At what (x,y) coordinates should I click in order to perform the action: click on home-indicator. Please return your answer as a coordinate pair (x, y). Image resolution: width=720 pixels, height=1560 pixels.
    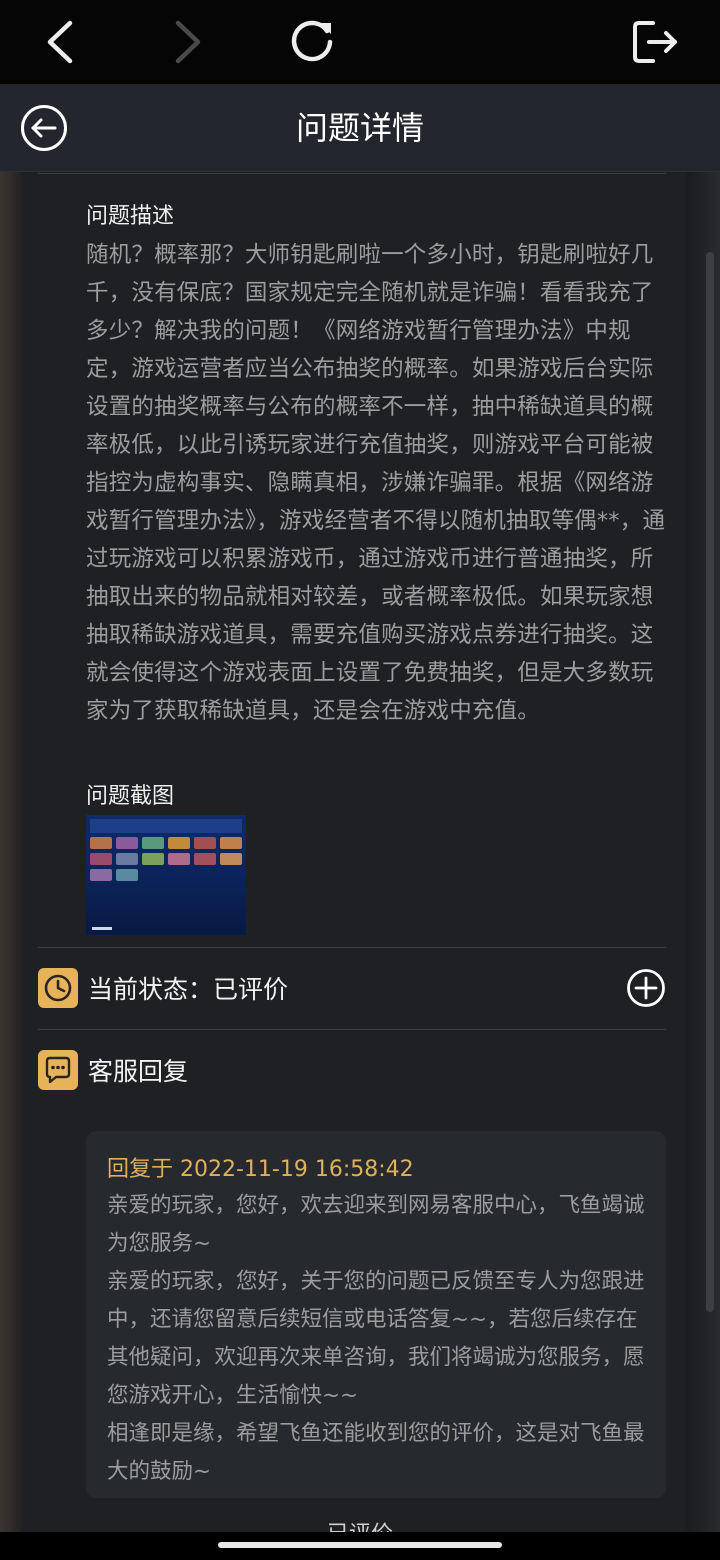
    Looking at the image, I should click on (360, 1545).